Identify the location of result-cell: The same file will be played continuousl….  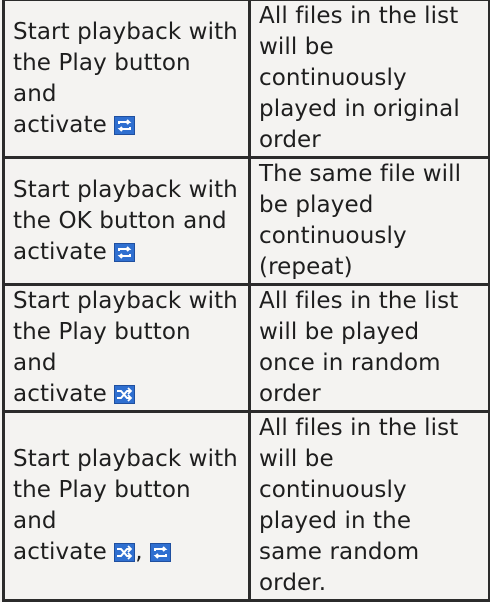
(369, 221).